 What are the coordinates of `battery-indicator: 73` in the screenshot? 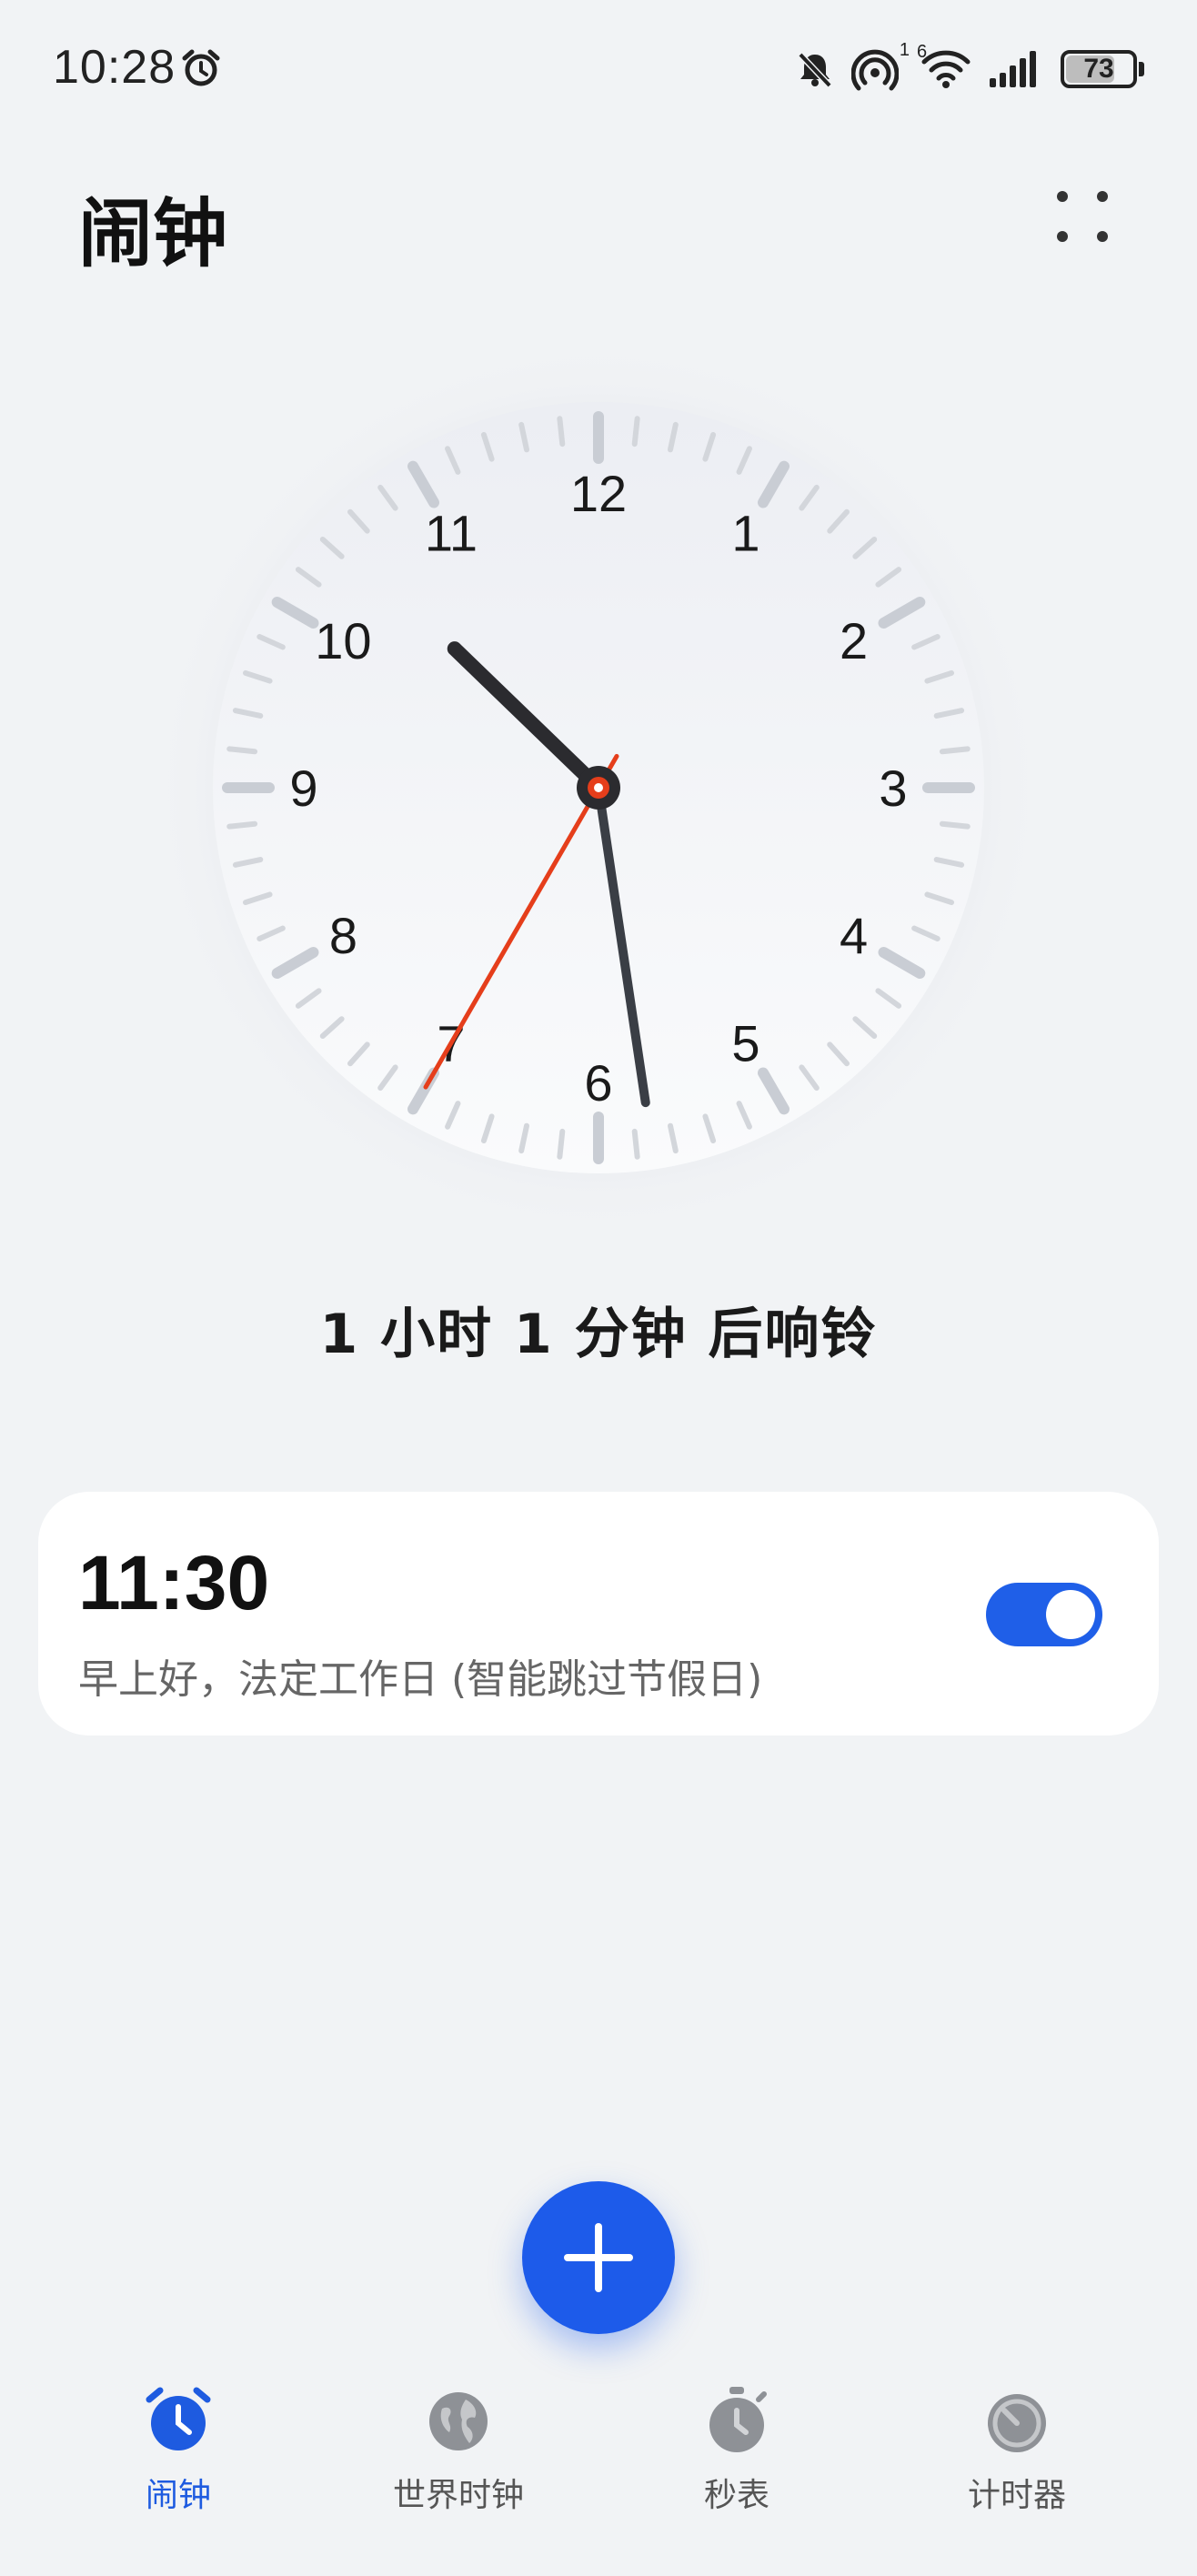 It's located at (1102, 69).